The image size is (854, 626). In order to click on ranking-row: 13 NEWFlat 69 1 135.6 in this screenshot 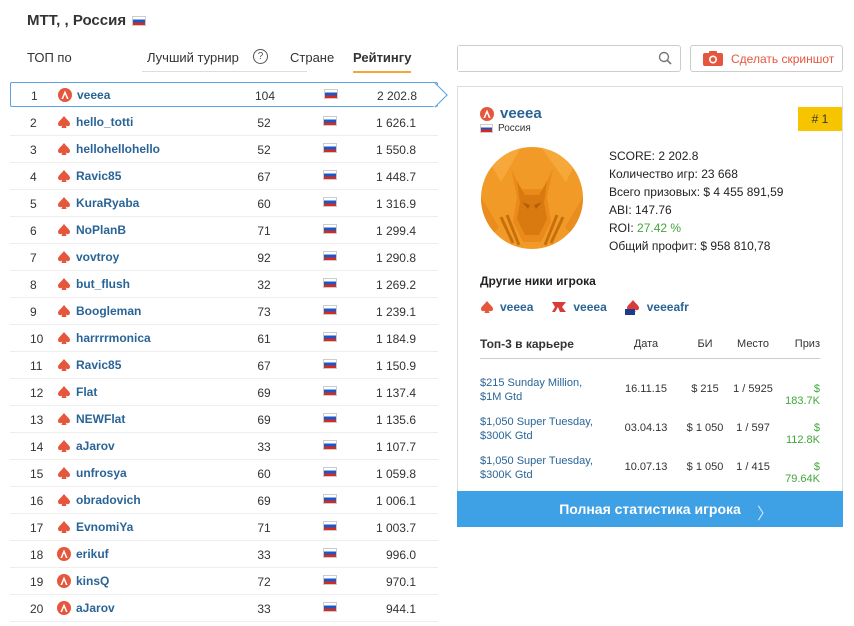, I will do `click(224, 419)`.